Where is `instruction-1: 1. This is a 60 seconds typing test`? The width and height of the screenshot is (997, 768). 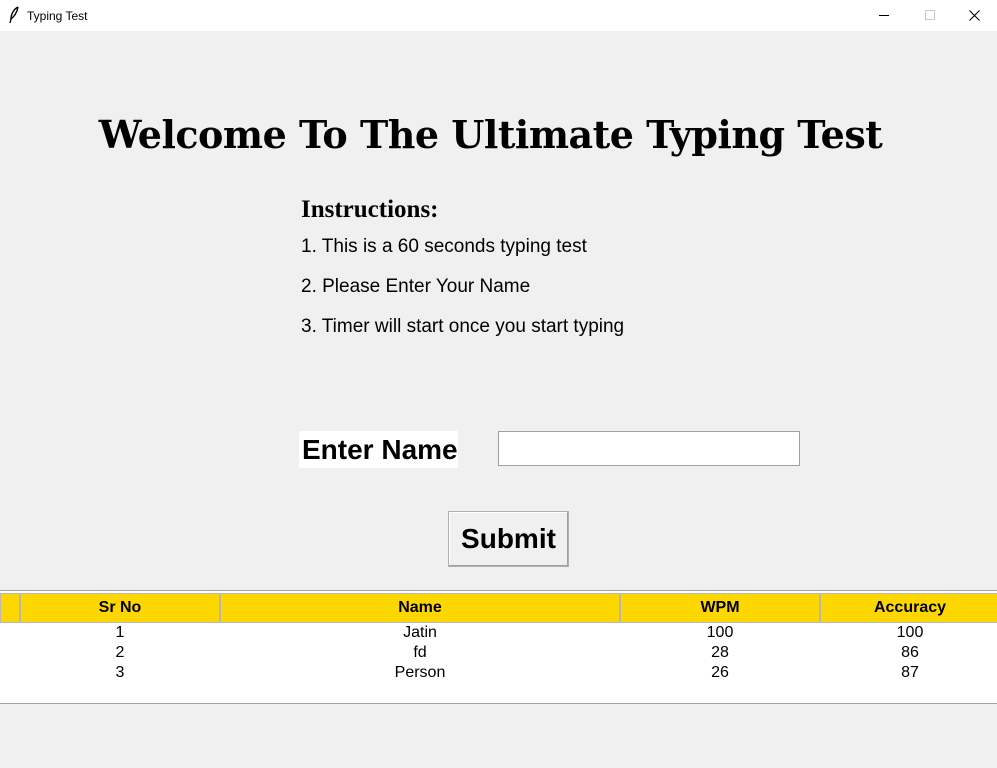
instruction-1: 1. This is a 60 seconds typing test is located at coordinates (444, 246).